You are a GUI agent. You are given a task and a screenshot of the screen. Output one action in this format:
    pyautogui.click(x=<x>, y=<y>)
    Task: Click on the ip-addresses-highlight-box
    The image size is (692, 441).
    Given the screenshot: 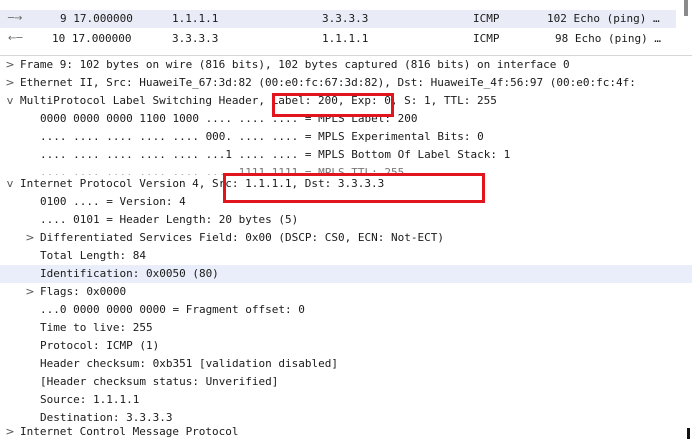 What is the action you would take?
    pyautogui.click(x=354, y=188)
    